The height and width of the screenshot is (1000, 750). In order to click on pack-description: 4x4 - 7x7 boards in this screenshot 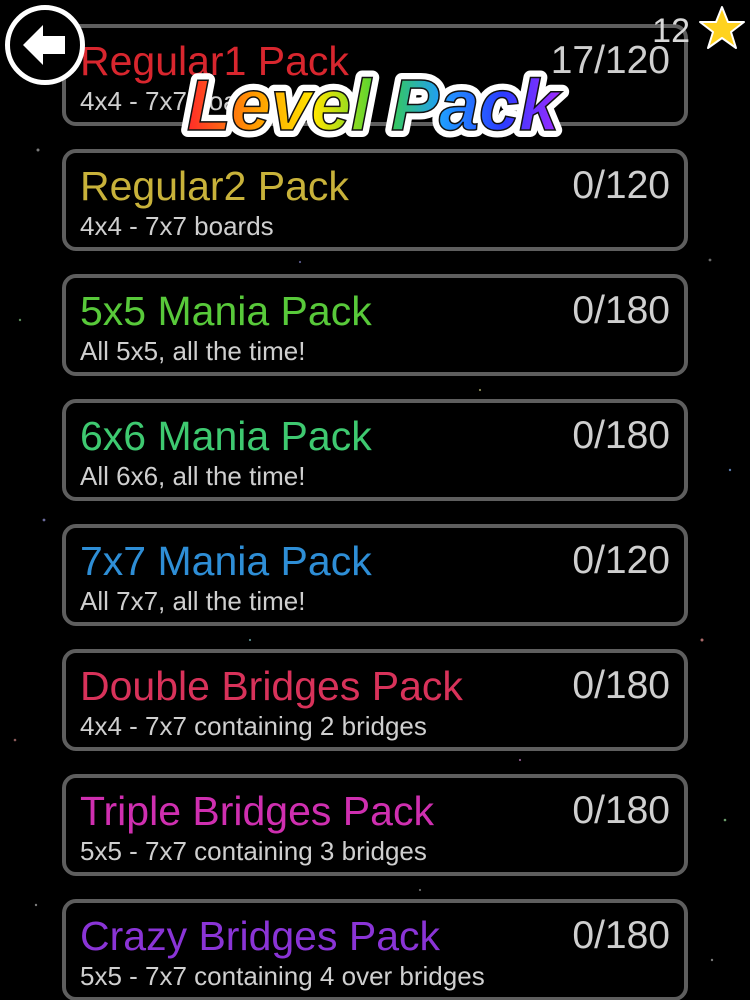, I will do `click(177, 226)`.